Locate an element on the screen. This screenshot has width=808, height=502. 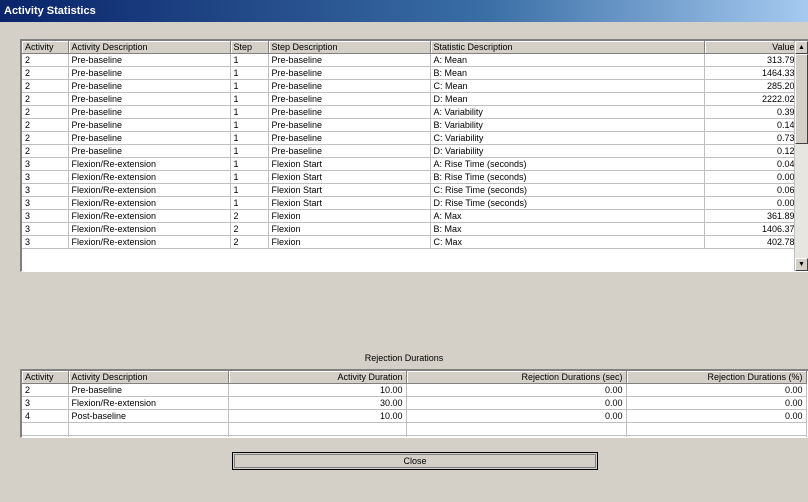
table-row: 2 Pre-baseline 1 Pre-baseline A: Mean 313.79 is located at coordinates (410, 60).